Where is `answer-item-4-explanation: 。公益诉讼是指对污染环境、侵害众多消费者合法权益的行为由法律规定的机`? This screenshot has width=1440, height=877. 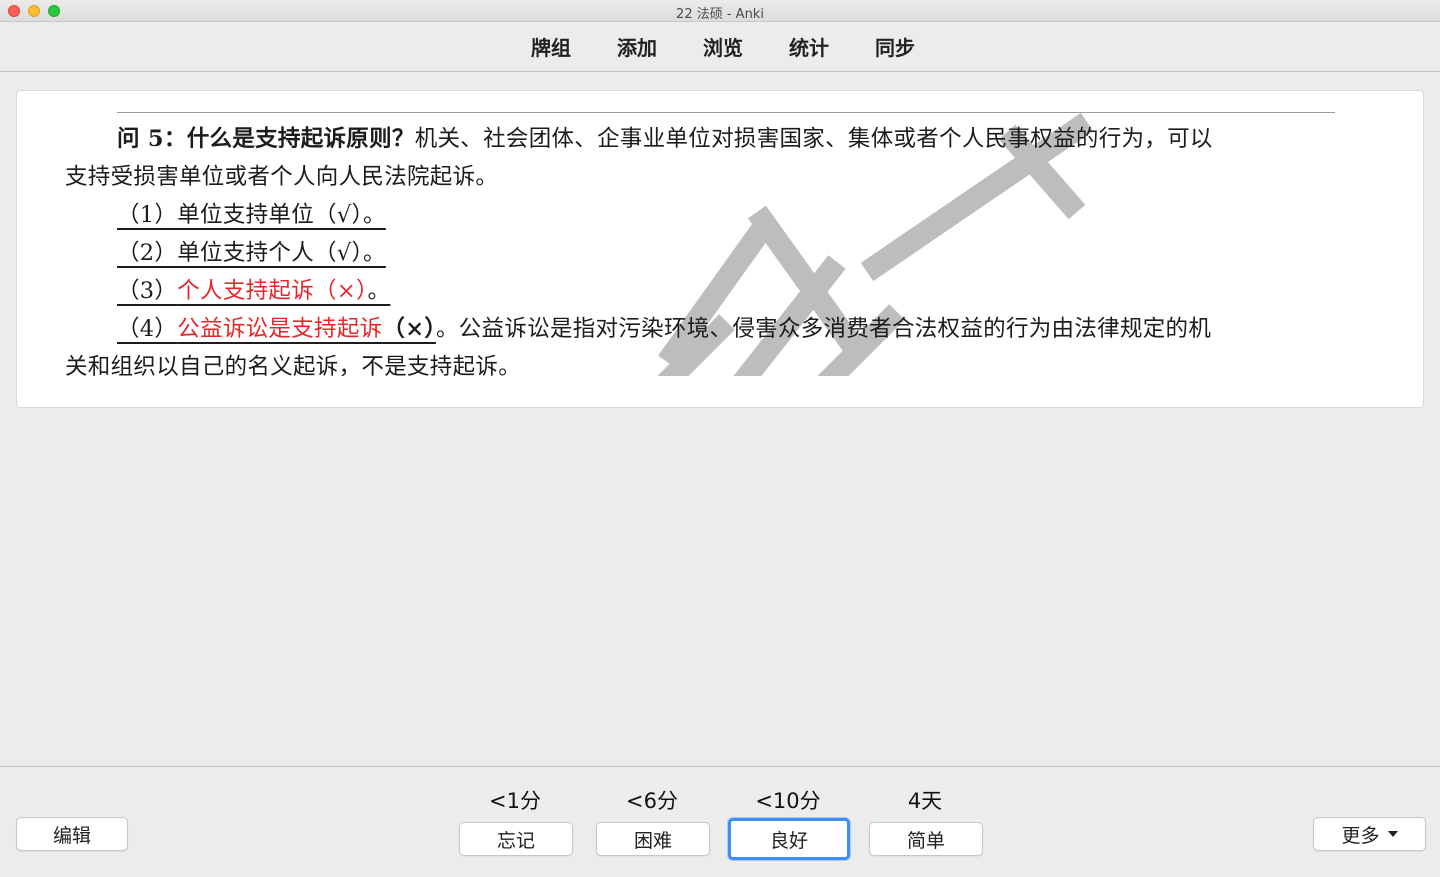 answer-item-4-explanation: 。公益诉讼是指对污染环境、侵害众多消费者合法权益的行为由法律规定的机 is located at coordinates (823, 329).